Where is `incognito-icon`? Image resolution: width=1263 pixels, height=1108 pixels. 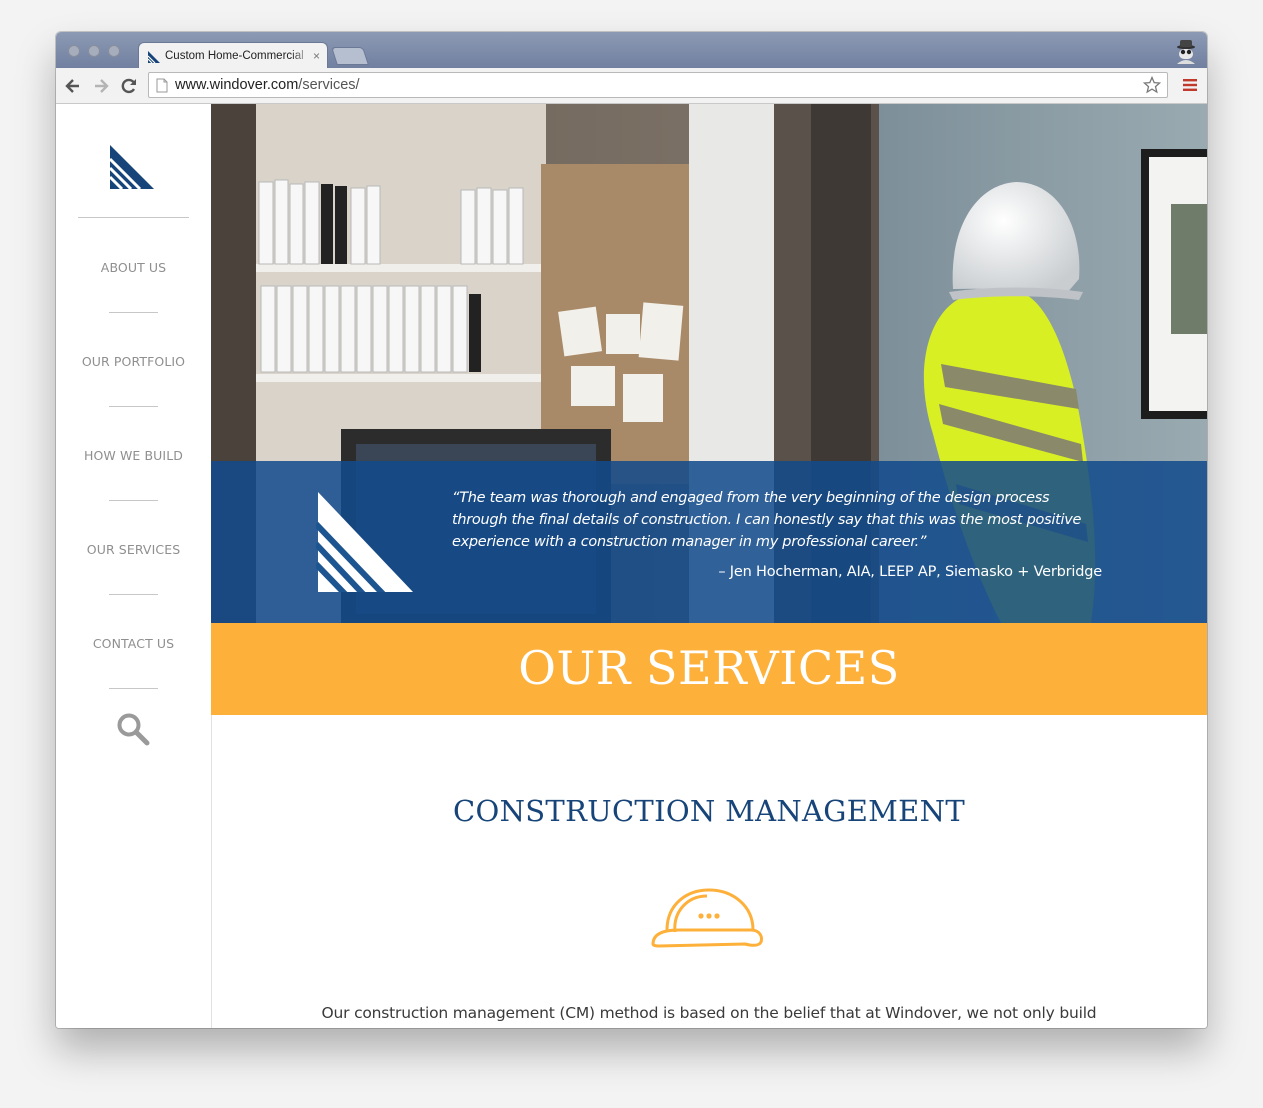
incognito-icon is located at coordinates (1186, 52).